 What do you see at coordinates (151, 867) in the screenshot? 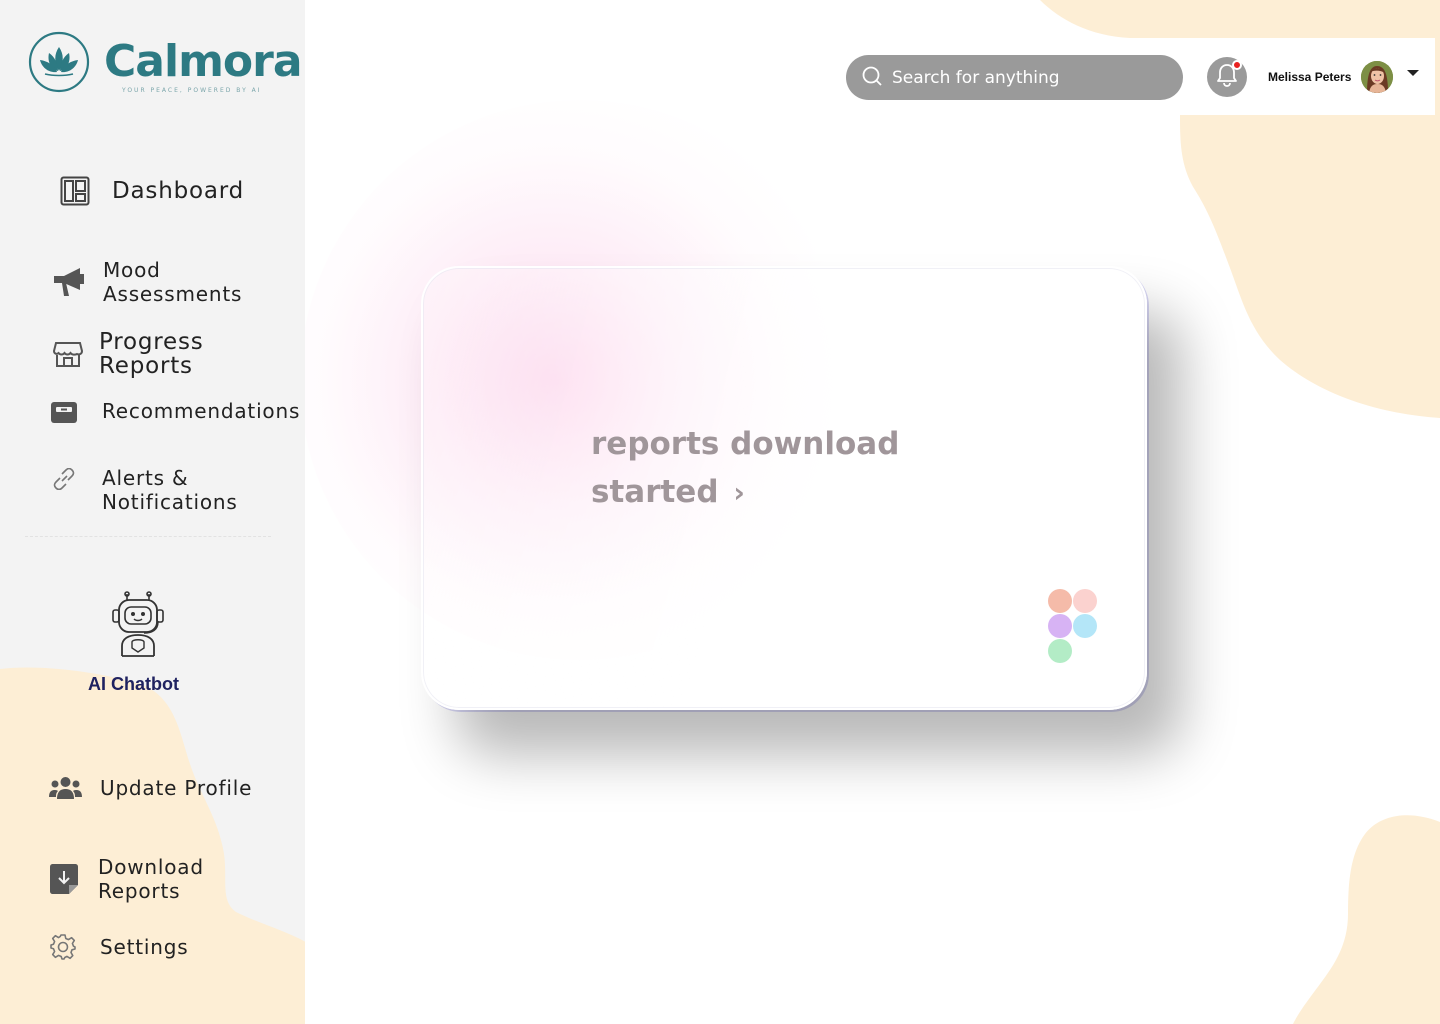
I see `sidebar-item-label: Download` at bounding box center [151, 867].